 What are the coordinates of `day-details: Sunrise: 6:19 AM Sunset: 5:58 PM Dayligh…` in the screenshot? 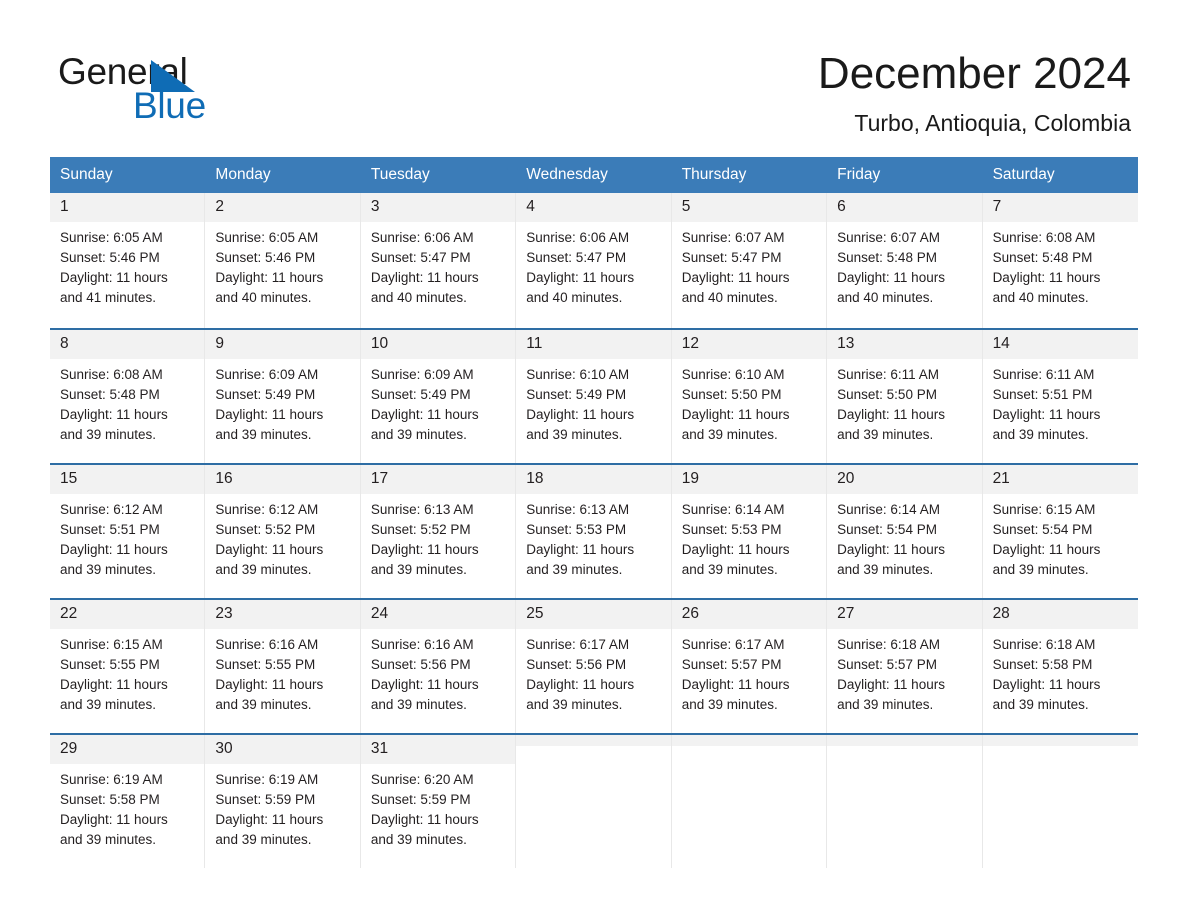 It's located at (127, 807).